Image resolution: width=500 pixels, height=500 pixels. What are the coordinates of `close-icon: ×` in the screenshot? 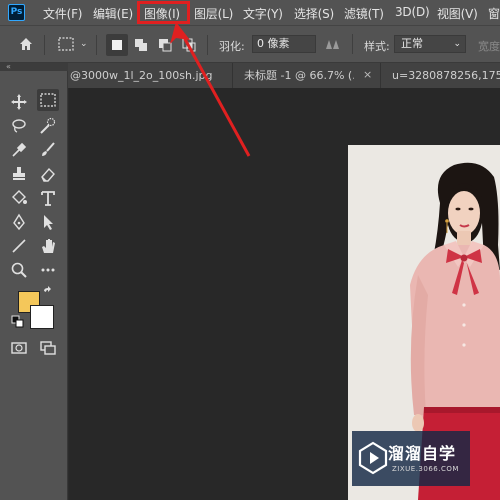 It's located at (367, 74).